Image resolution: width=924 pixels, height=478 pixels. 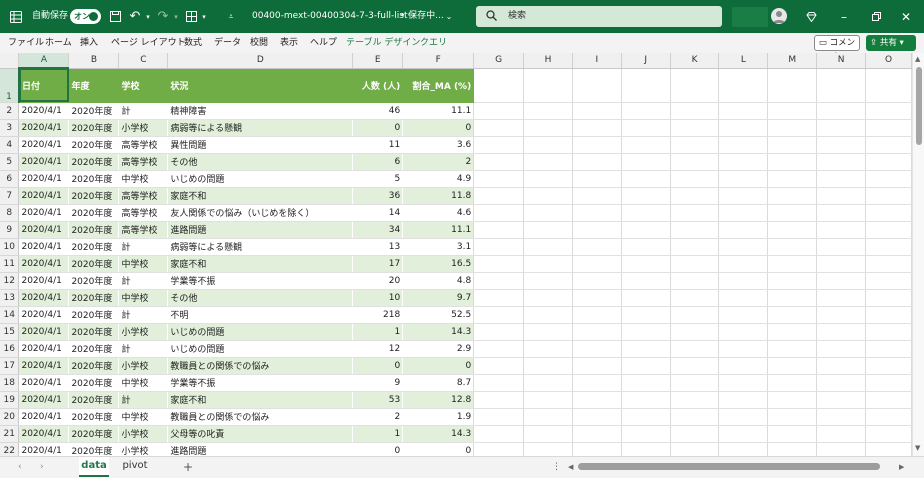 I want to click on menu-formulas: 数式, so click(x=193, y=43).